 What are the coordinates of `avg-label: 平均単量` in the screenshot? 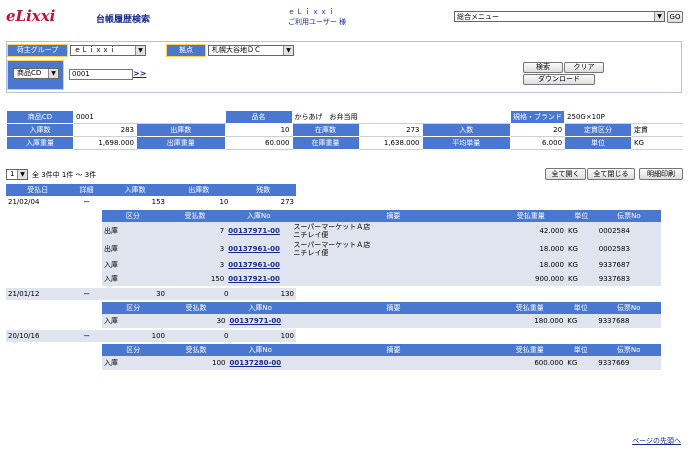 It's located at (466, 143).